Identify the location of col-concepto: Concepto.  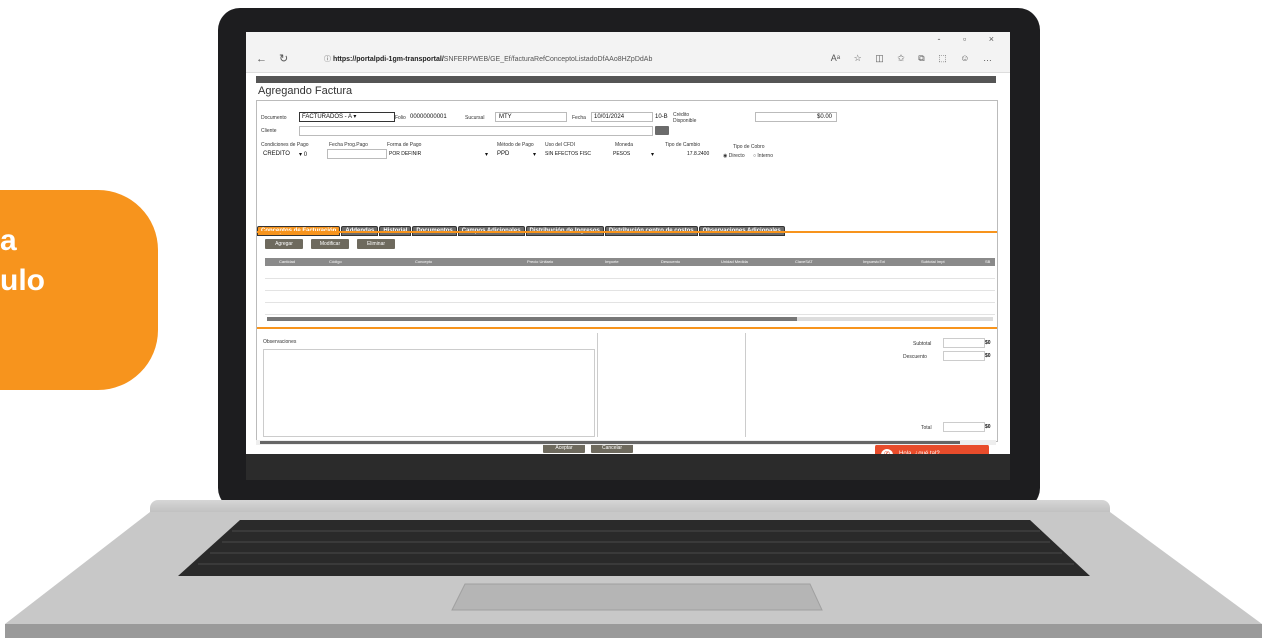
(423, 261).